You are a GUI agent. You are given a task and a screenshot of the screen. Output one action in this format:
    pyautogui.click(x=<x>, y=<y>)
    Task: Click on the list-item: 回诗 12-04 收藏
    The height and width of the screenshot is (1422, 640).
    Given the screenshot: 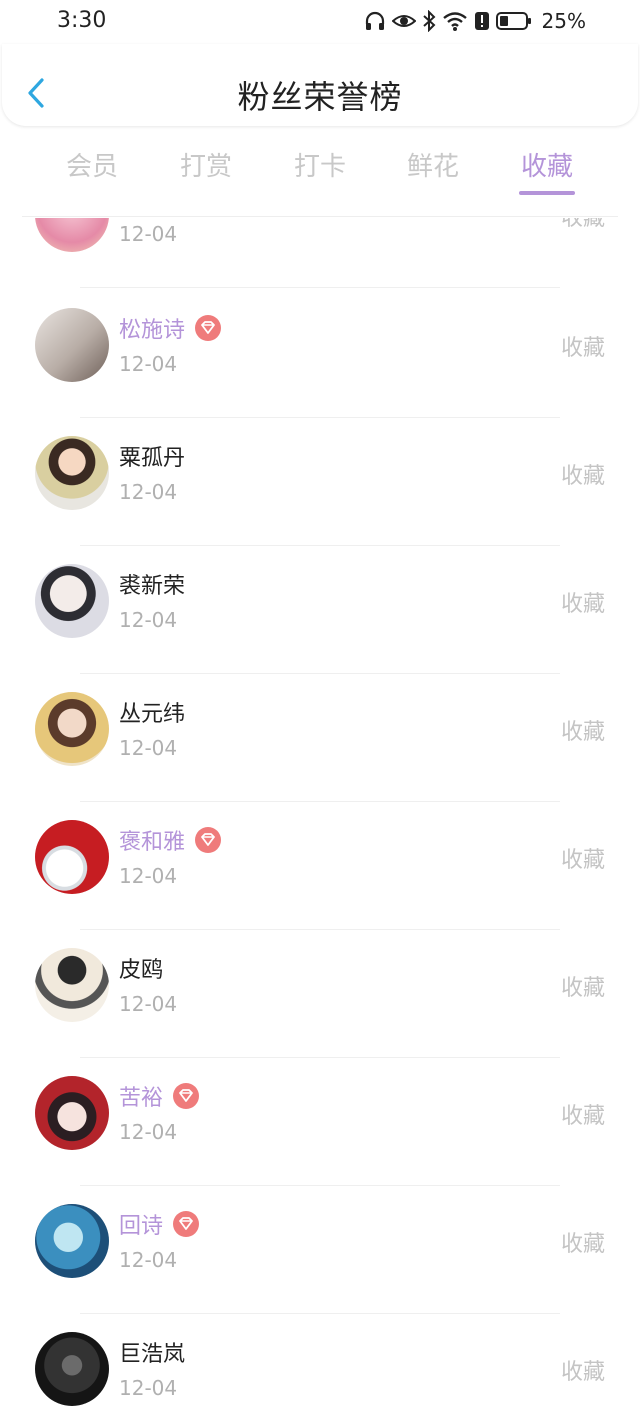 What is the action you would take?
    pyautogui.click(x=320, y=1250)
    